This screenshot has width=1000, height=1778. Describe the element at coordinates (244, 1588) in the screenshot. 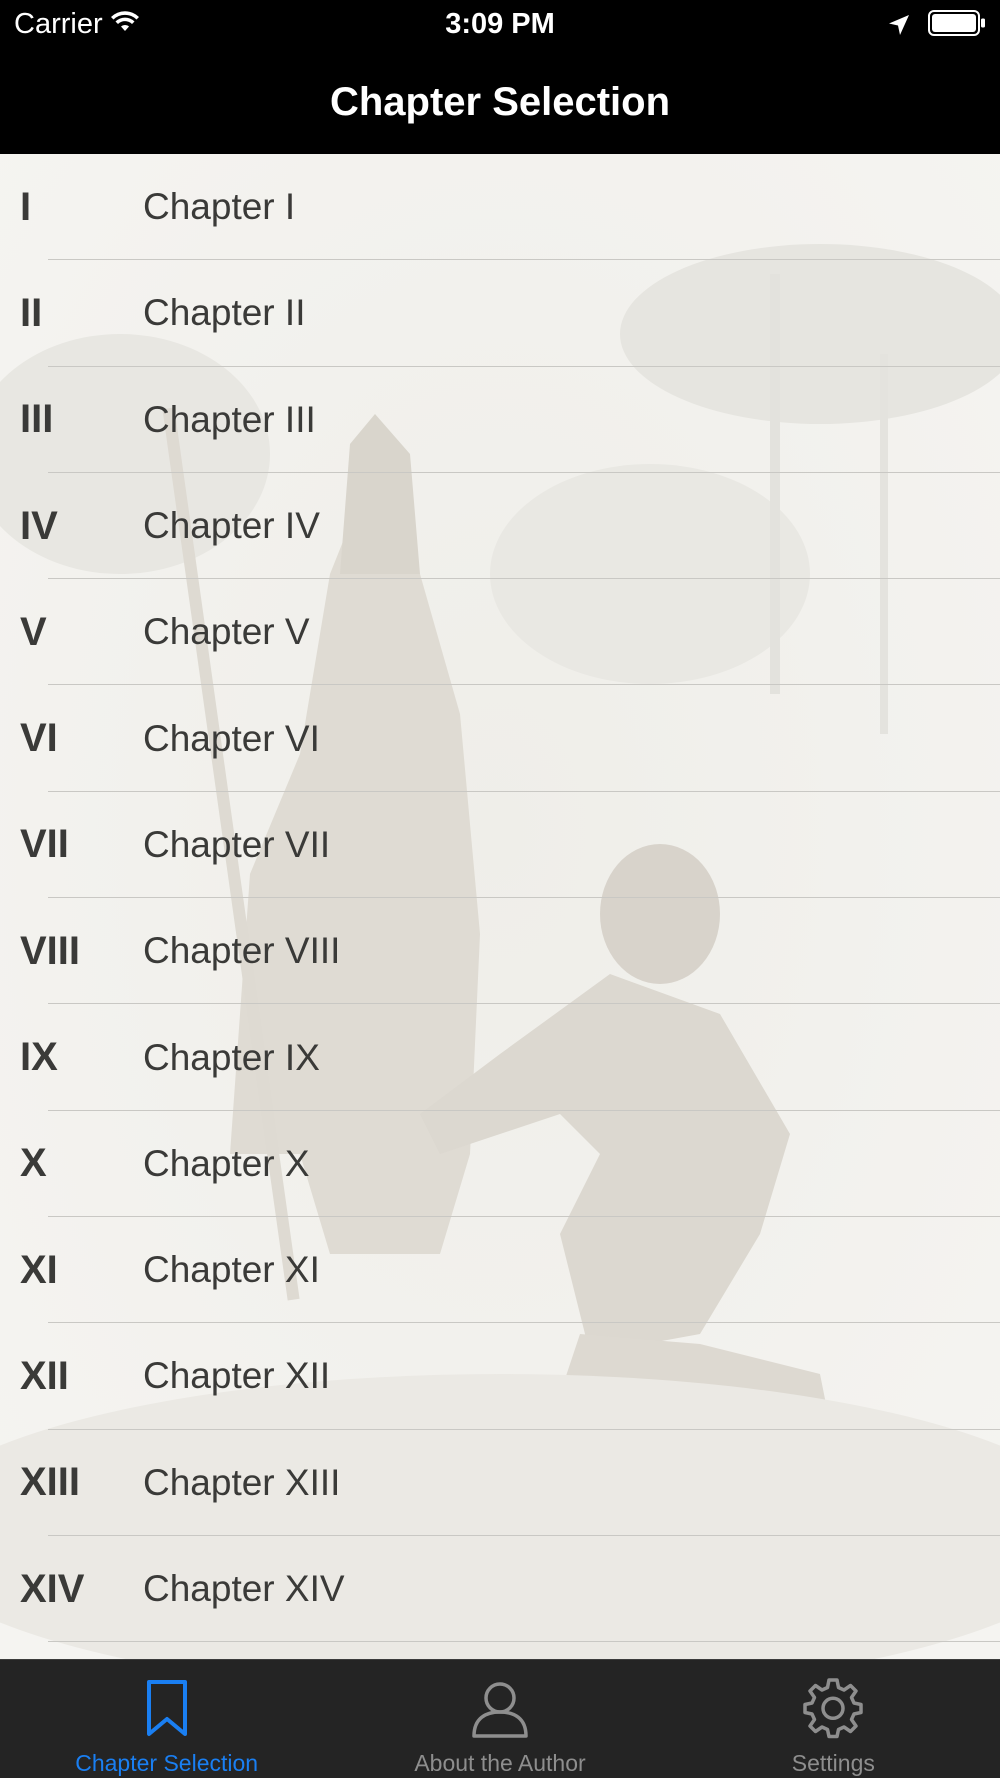

I see `chapter-title: Chapter XIV` at that location.